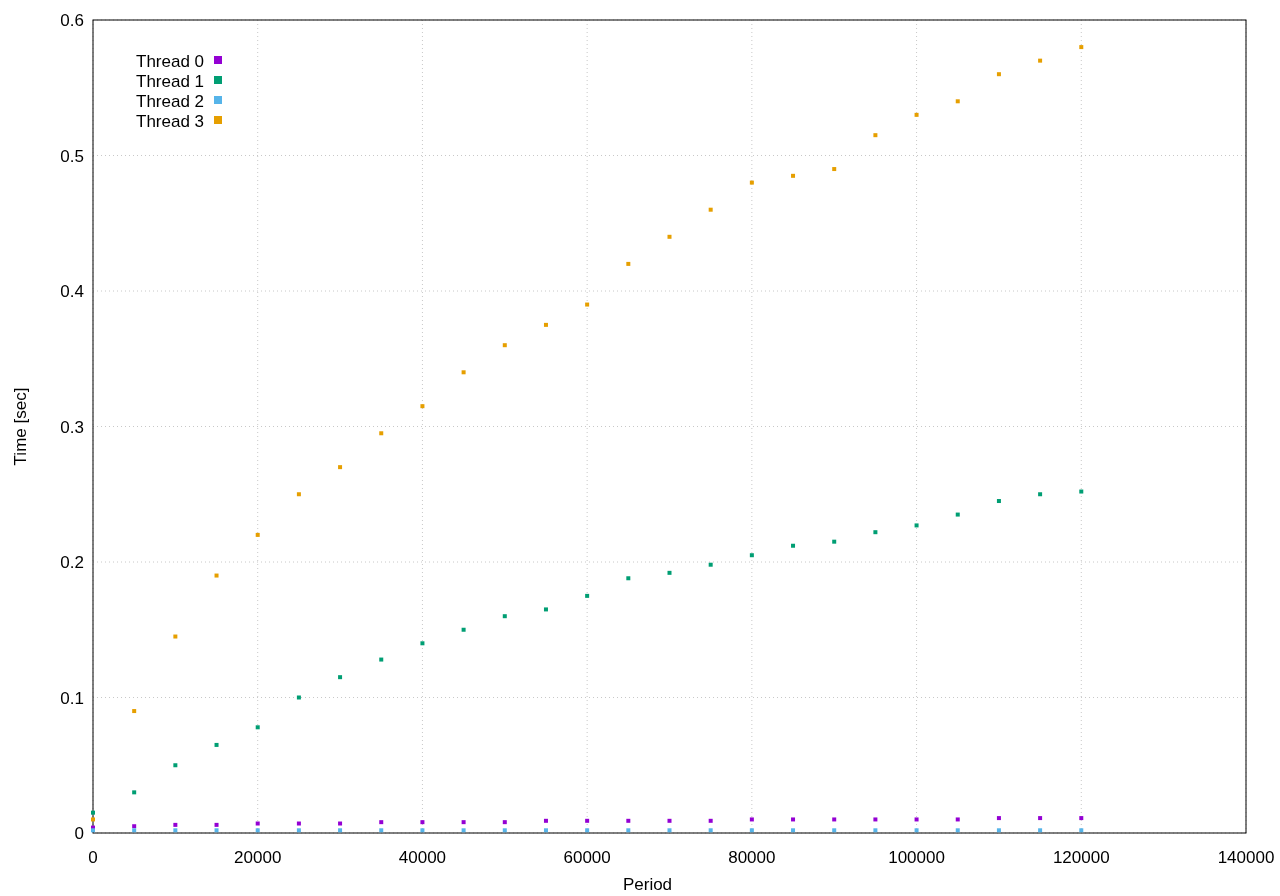 The width and height of the screenshot is (1280, 896). What do you see at coordinates (647, 884) in the screenshot?
I see `x-axis-label: Period` at bounding box center [647, 884].